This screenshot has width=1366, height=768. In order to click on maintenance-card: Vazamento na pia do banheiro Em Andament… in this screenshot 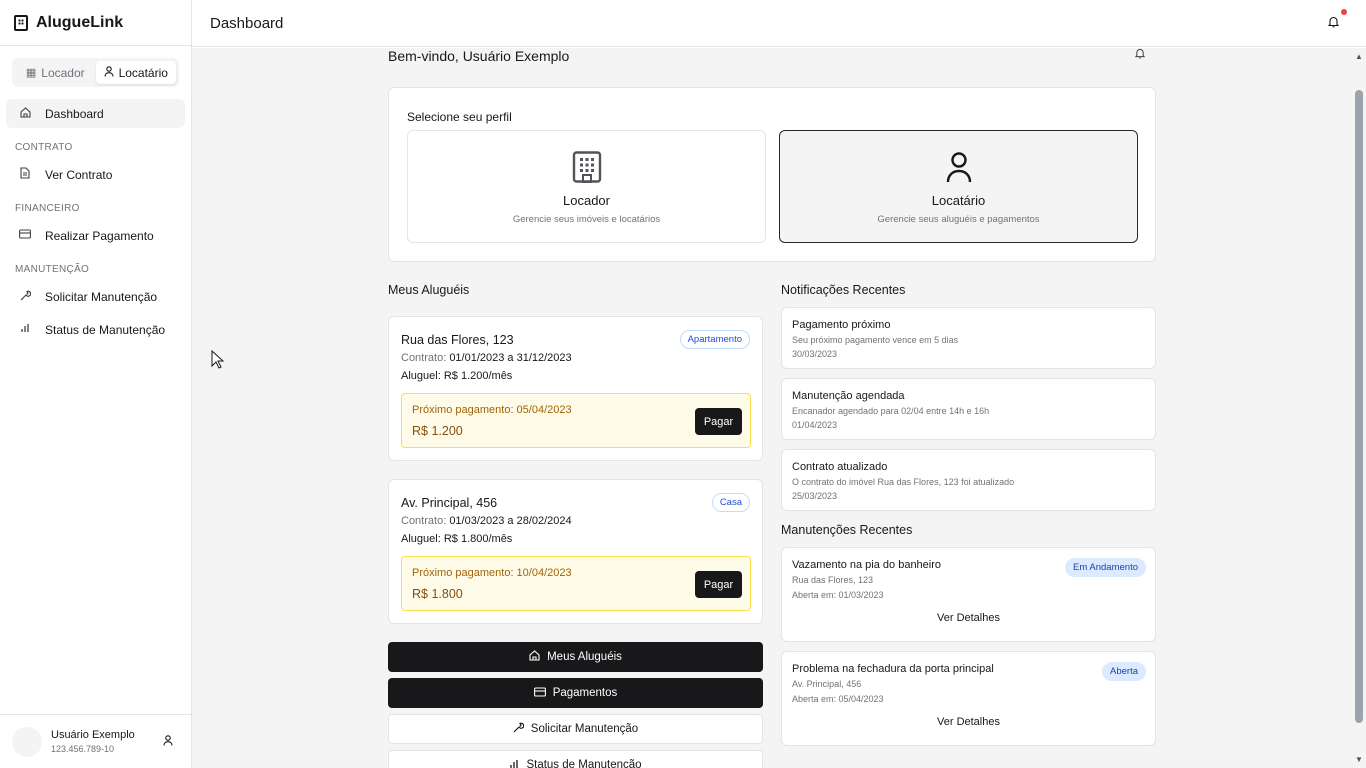, I will do `click(968, 594)`.